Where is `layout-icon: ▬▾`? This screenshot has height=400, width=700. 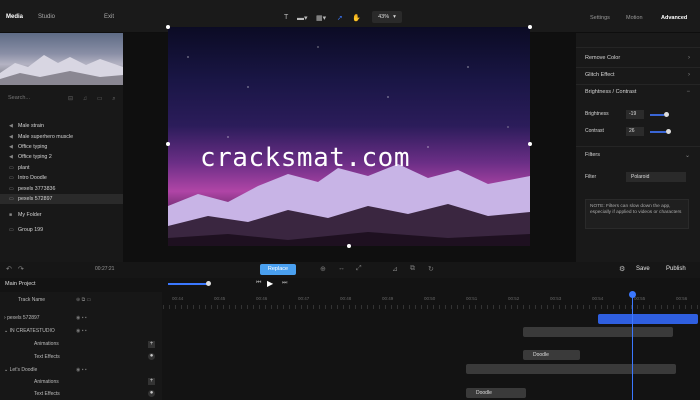
layout-icon: ▬▾ is located at coordinates (302, 18).